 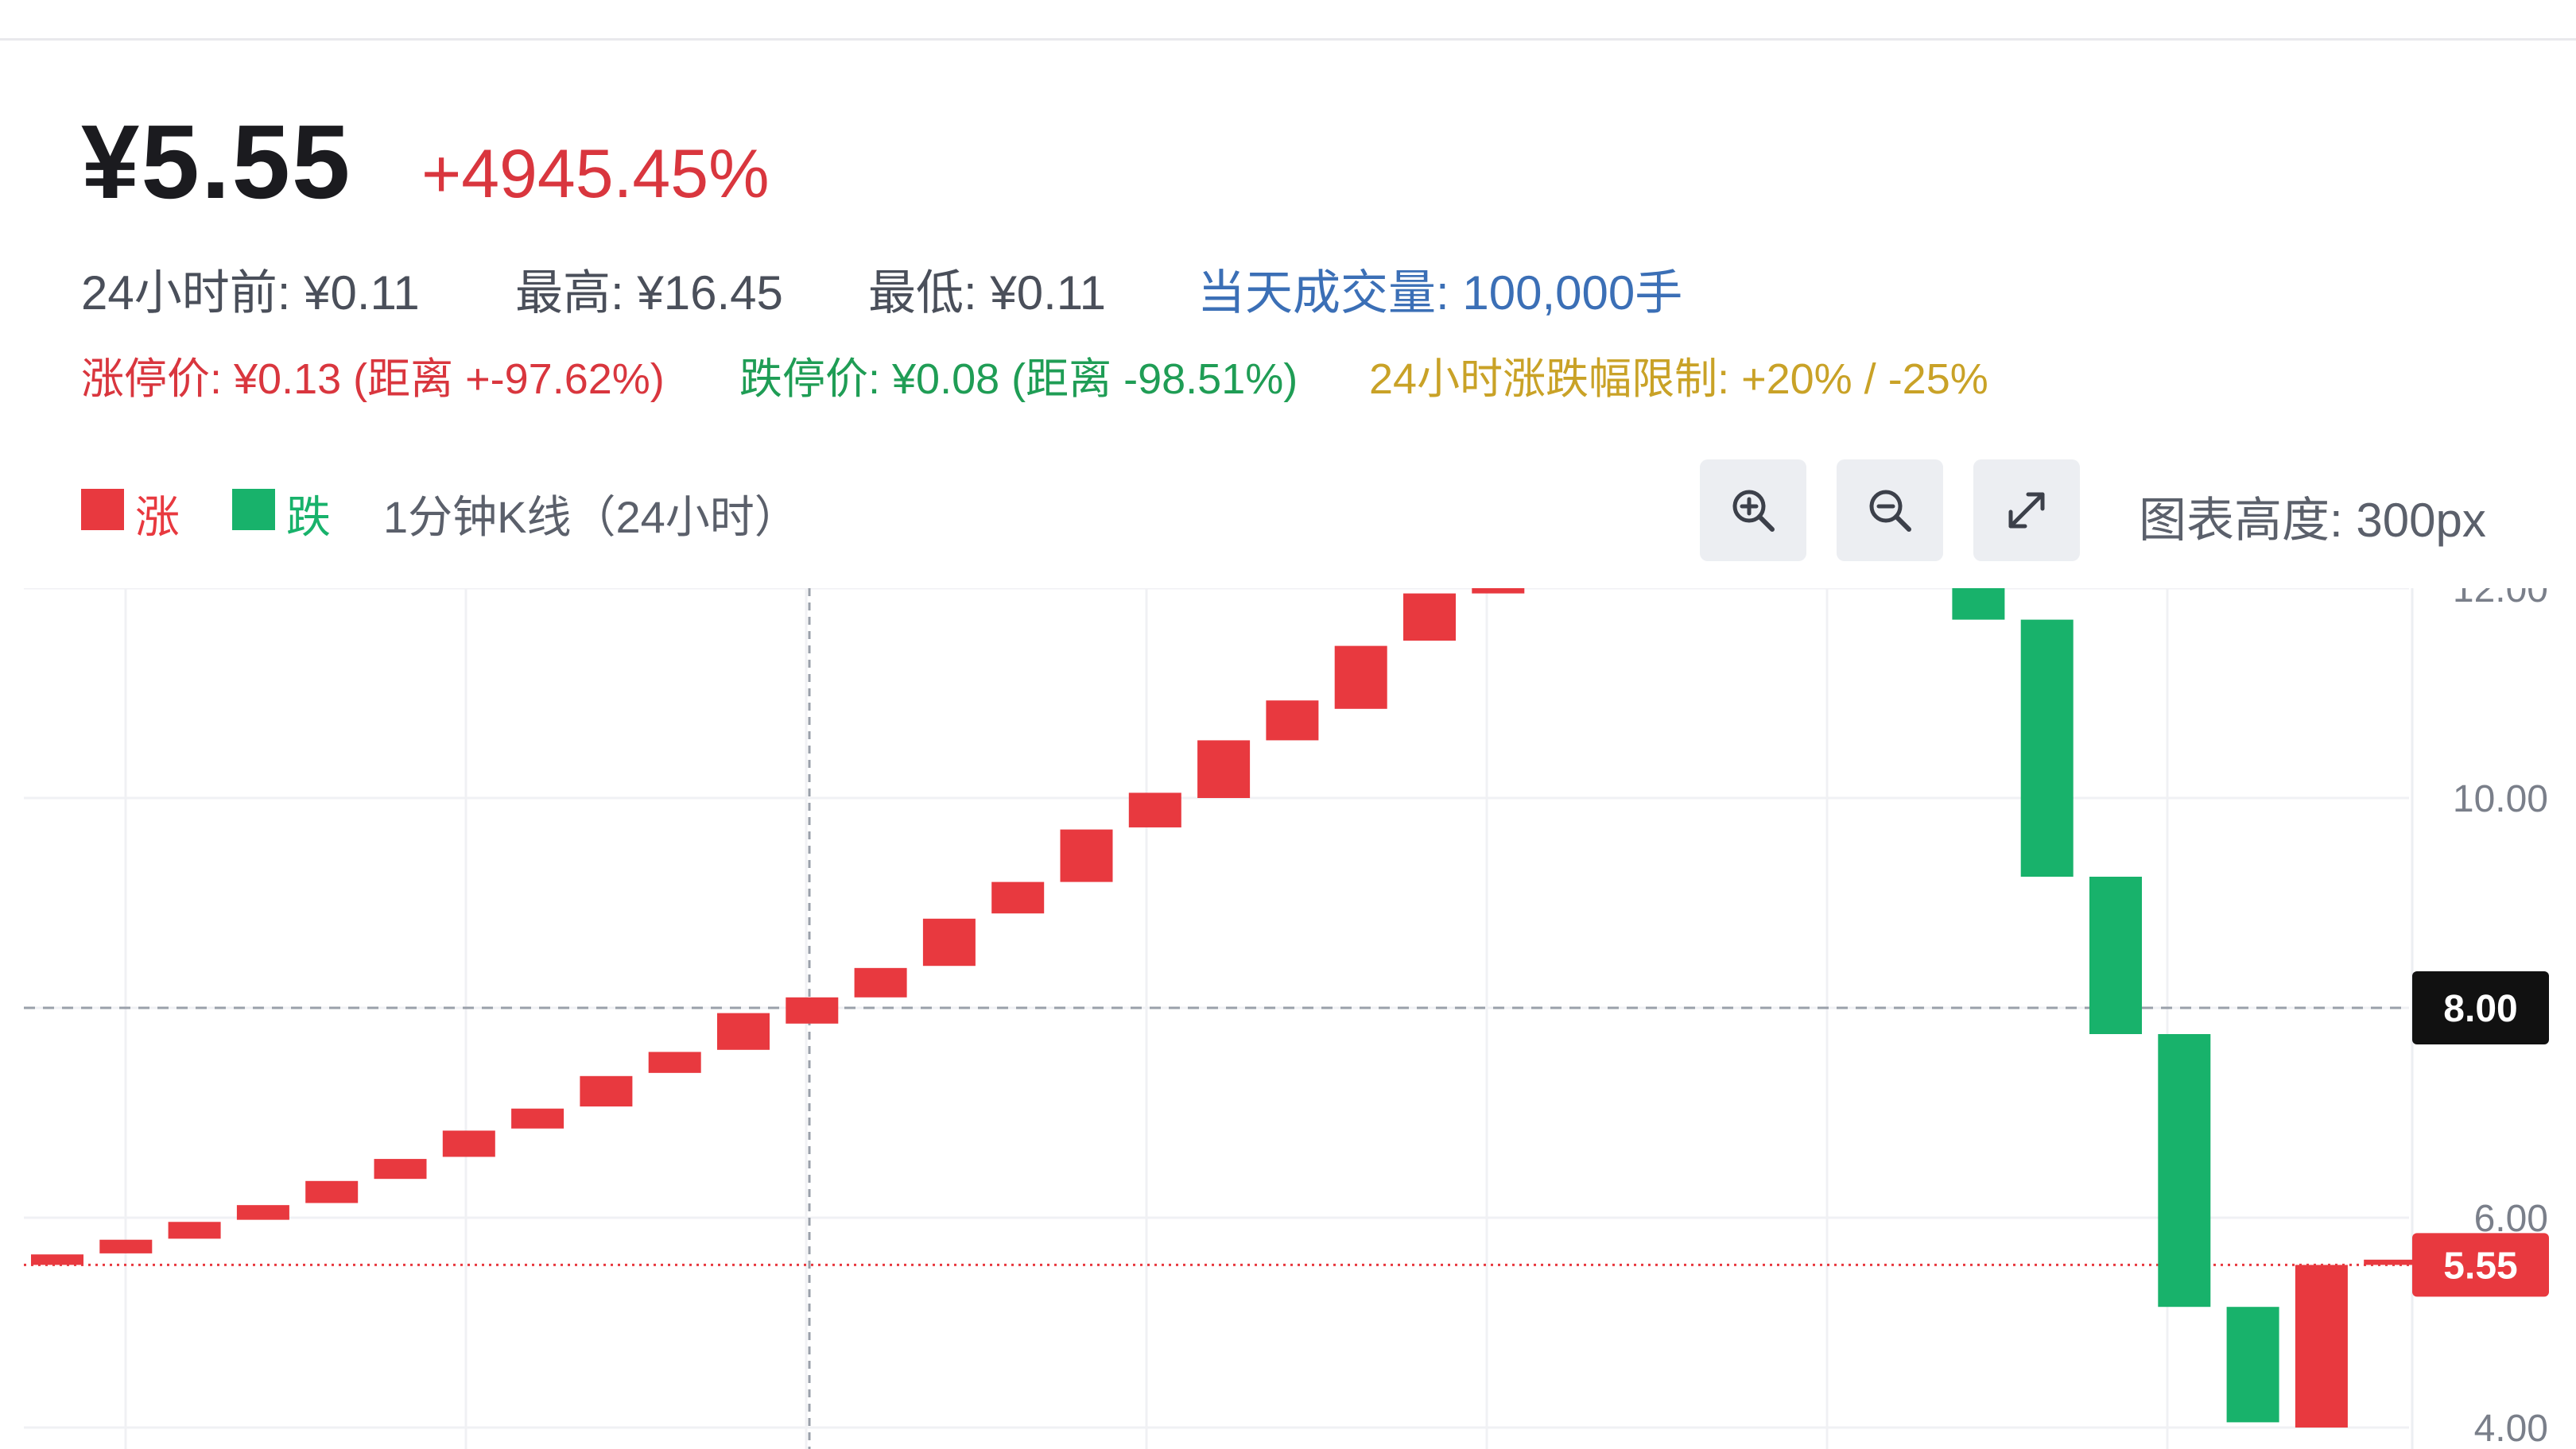 I want to click on limit-up-price: 涨停价: ¥0.13 (距离 +-97.62%), so click(x=373, y=379).